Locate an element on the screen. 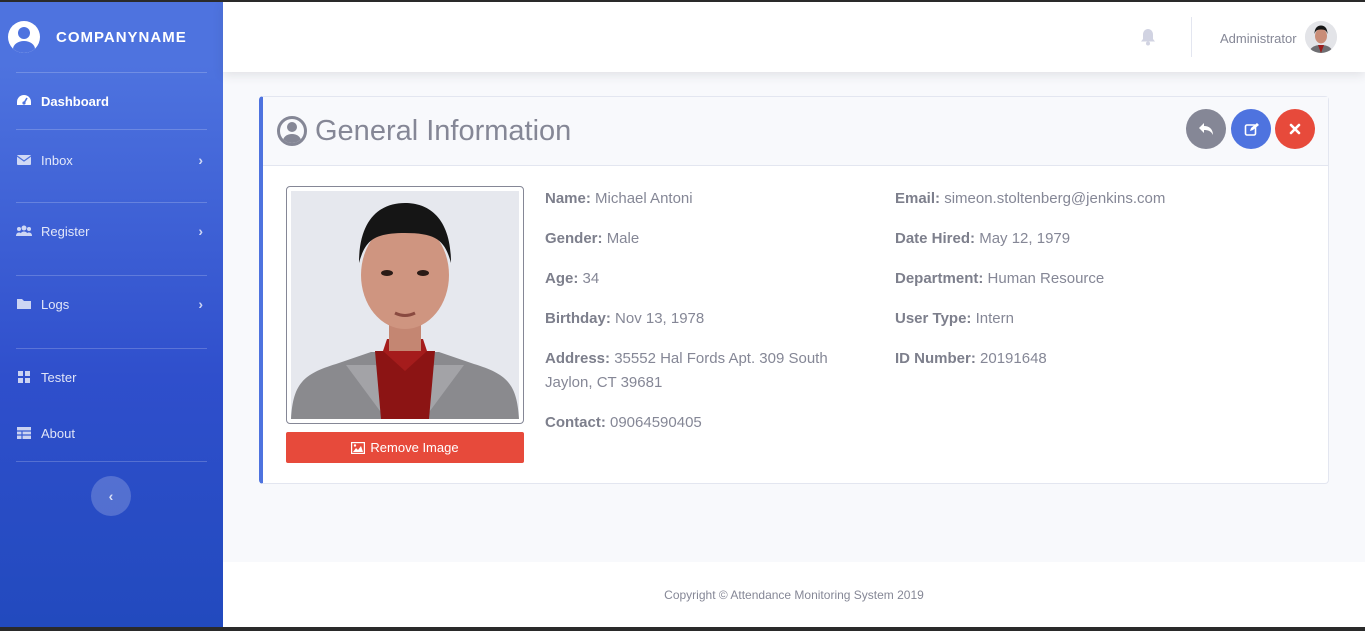  avatar-image is located at coordinates (1321, 37).